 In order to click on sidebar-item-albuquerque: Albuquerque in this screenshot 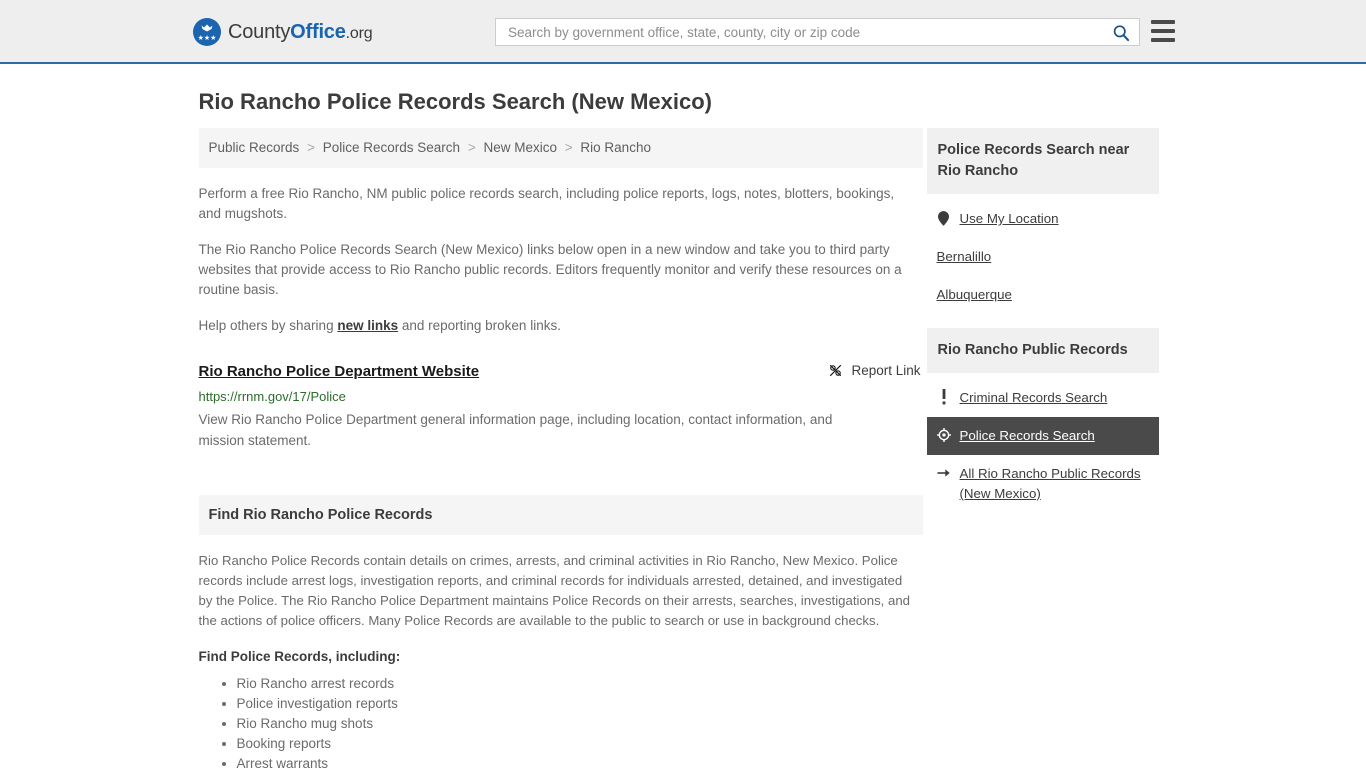, I will do `click(1043, 295)`.